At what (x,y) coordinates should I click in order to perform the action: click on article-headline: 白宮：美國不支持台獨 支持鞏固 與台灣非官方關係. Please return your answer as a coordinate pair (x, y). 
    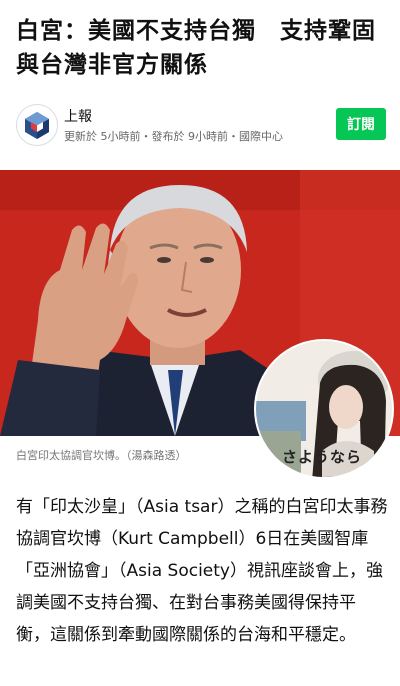
    Looking at the image, I should click on (196, 48).